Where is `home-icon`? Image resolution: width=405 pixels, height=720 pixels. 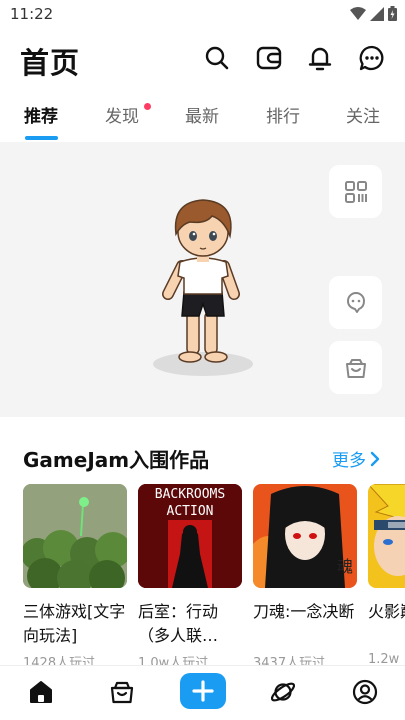
home-icon is located at coordinates (41, 692).